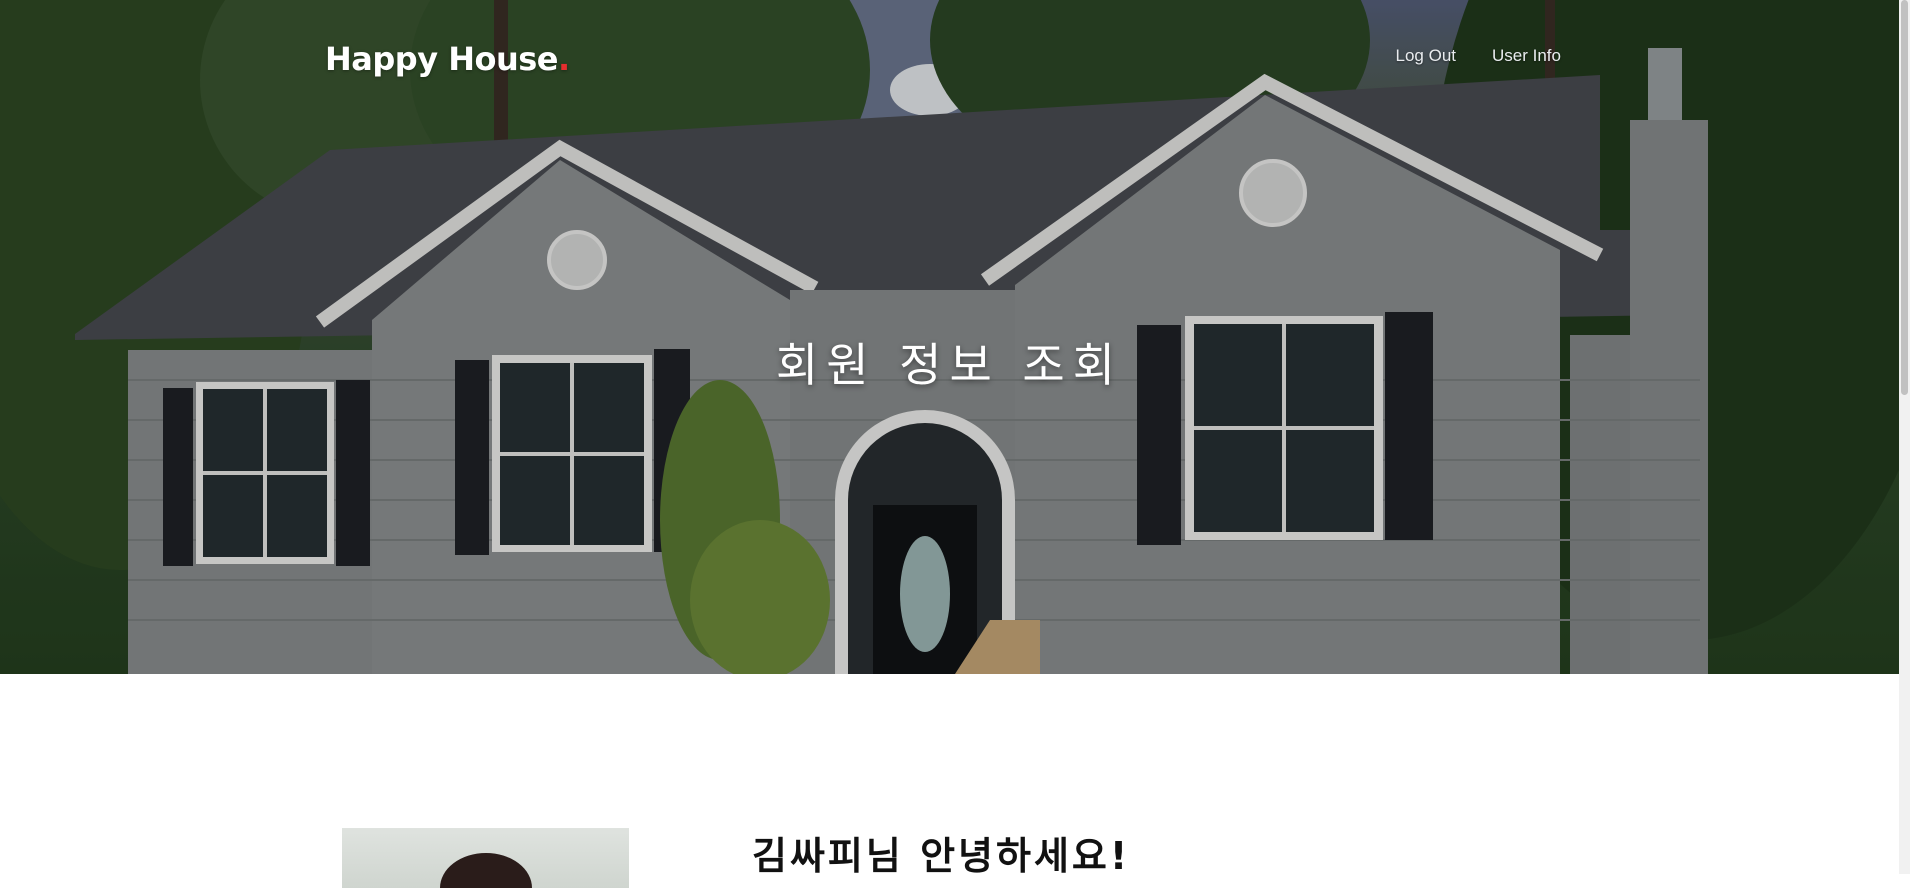  What do you see at coordinates (1526, 56) in the screenshot?
I see `user-info-link: User Info` at bounding box center [1526, 56].